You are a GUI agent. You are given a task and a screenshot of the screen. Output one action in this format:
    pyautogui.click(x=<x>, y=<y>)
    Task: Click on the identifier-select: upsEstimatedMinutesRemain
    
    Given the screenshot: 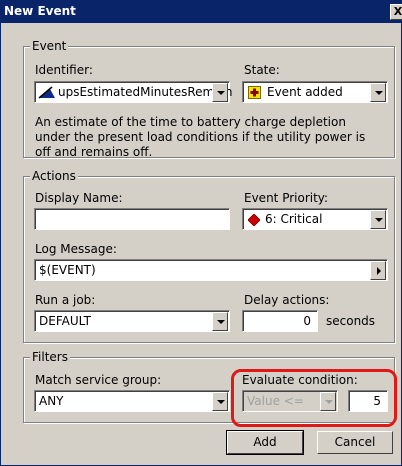 What is the action you would take?
    pyautogui.click(x=133, y=92)
    